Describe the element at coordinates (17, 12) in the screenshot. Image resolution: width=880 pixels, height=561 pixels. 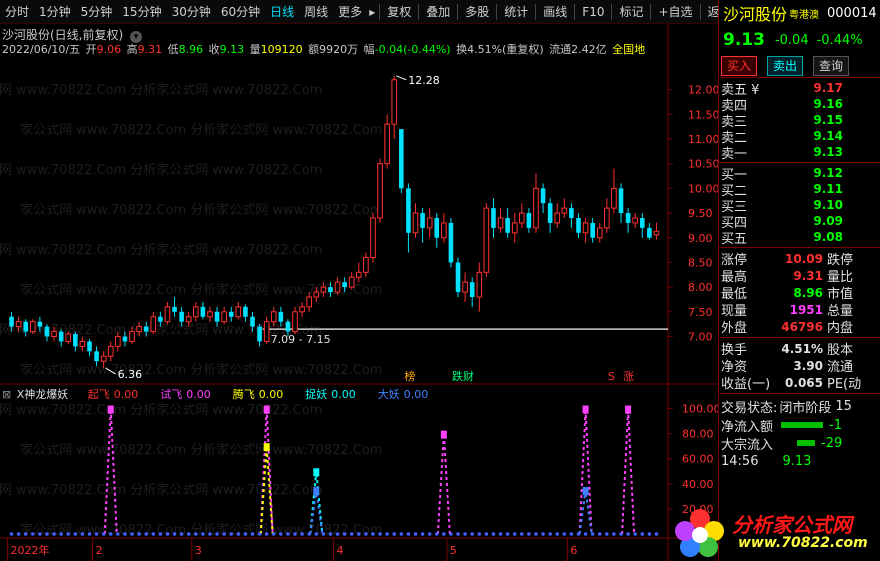
I see `period-tab-0: 分时` at that location.